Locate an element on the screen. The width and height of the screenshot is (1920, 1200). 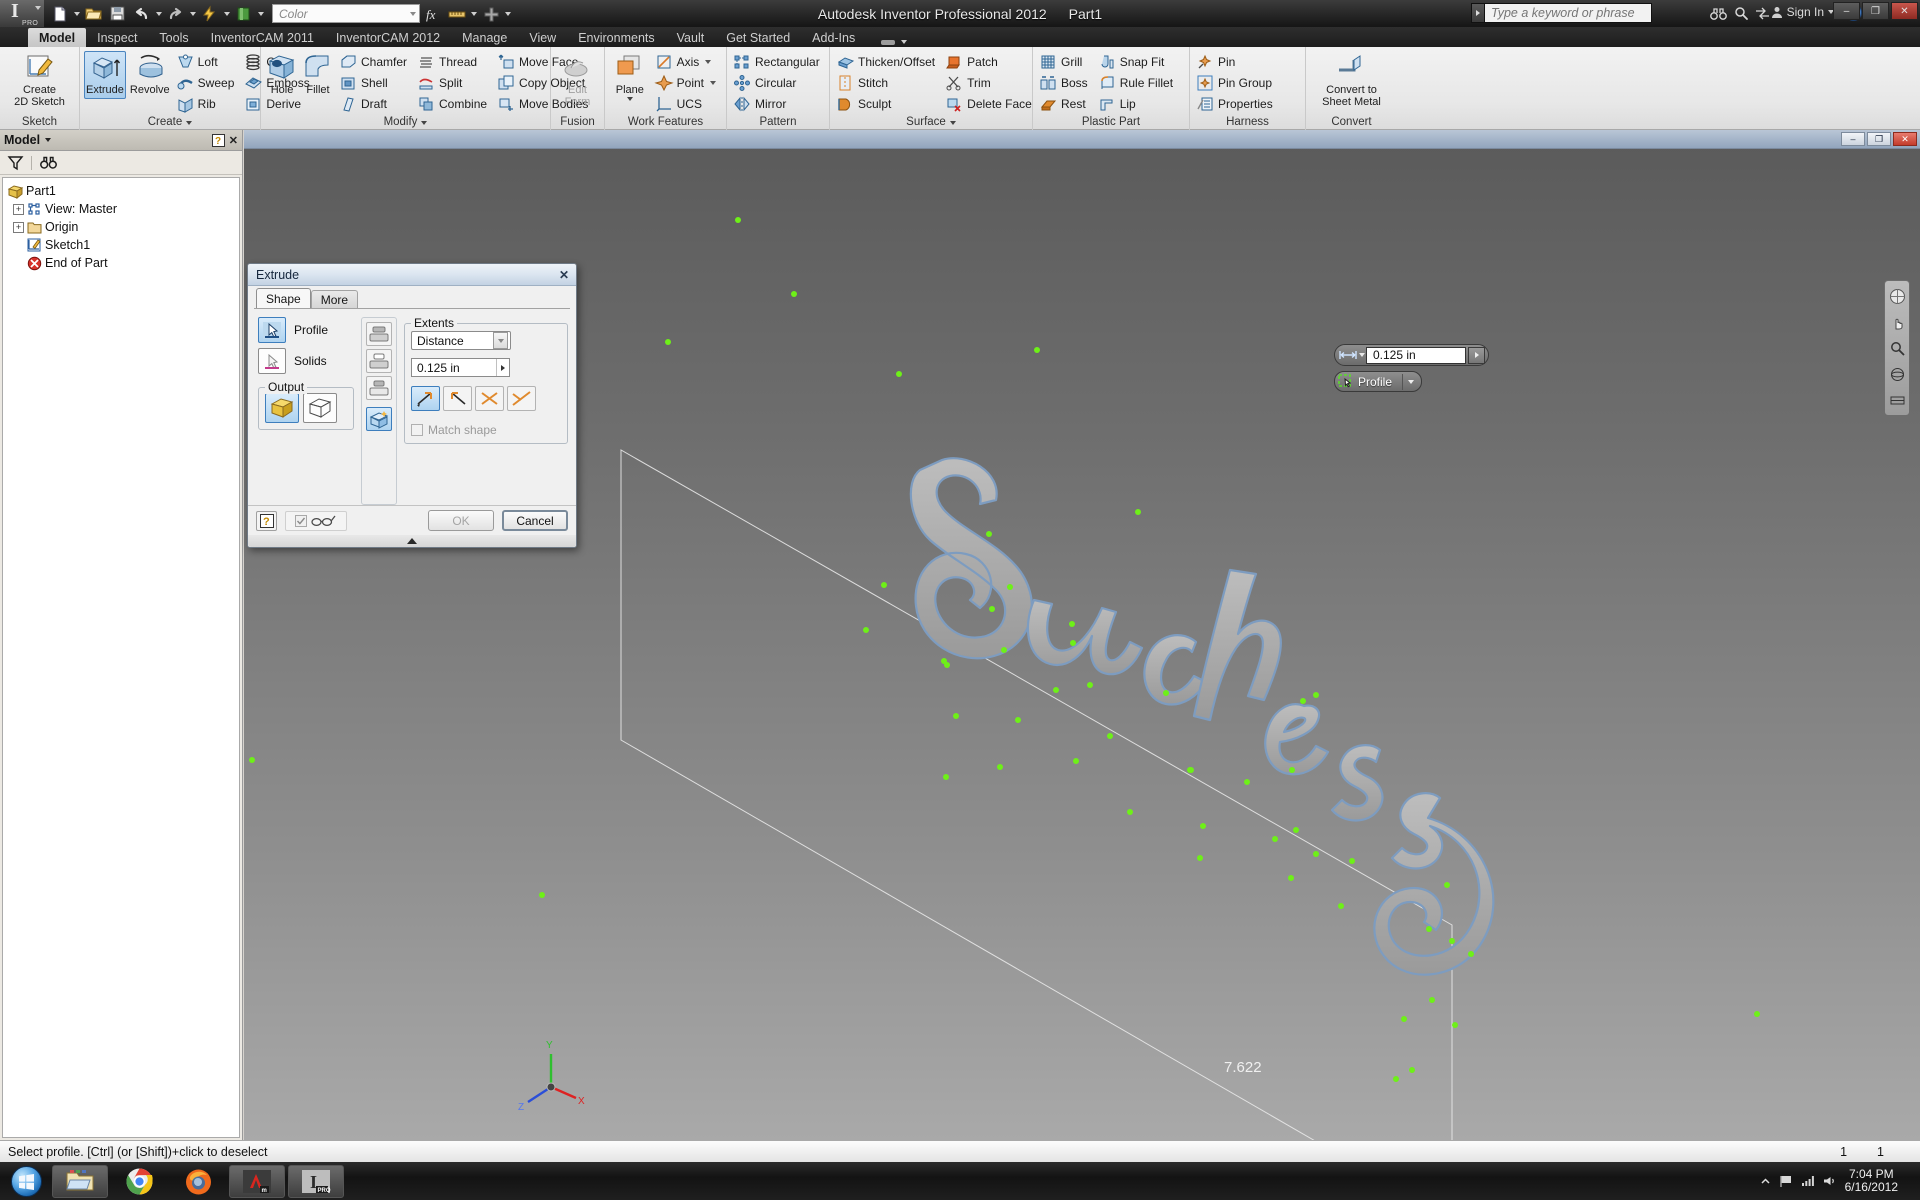
dialog-expand-grip is located at coordinates (412, 541).